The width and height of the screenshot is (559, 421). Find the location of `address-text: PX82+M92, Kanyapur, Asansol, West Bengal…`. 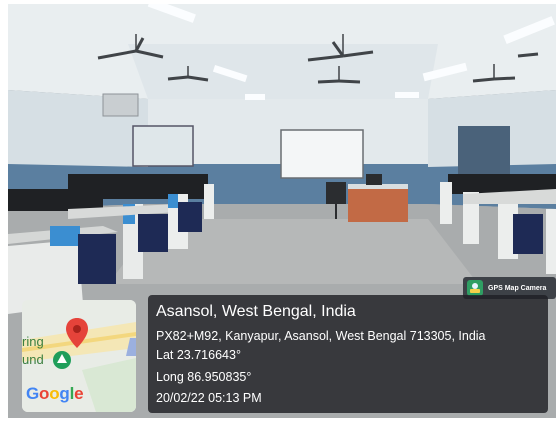

address-text: PX82+M92, Kanyapur, Asansol, West Bengal… is located at coordinates (321, 336).